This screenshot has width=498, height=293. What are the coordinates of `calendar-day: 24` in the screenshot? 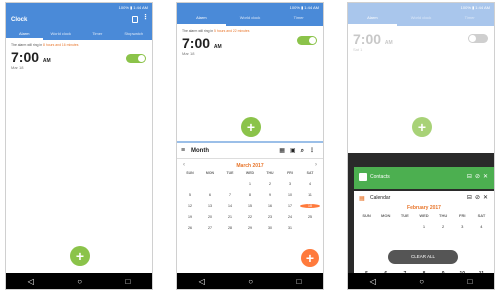 It's located at (290, 217).